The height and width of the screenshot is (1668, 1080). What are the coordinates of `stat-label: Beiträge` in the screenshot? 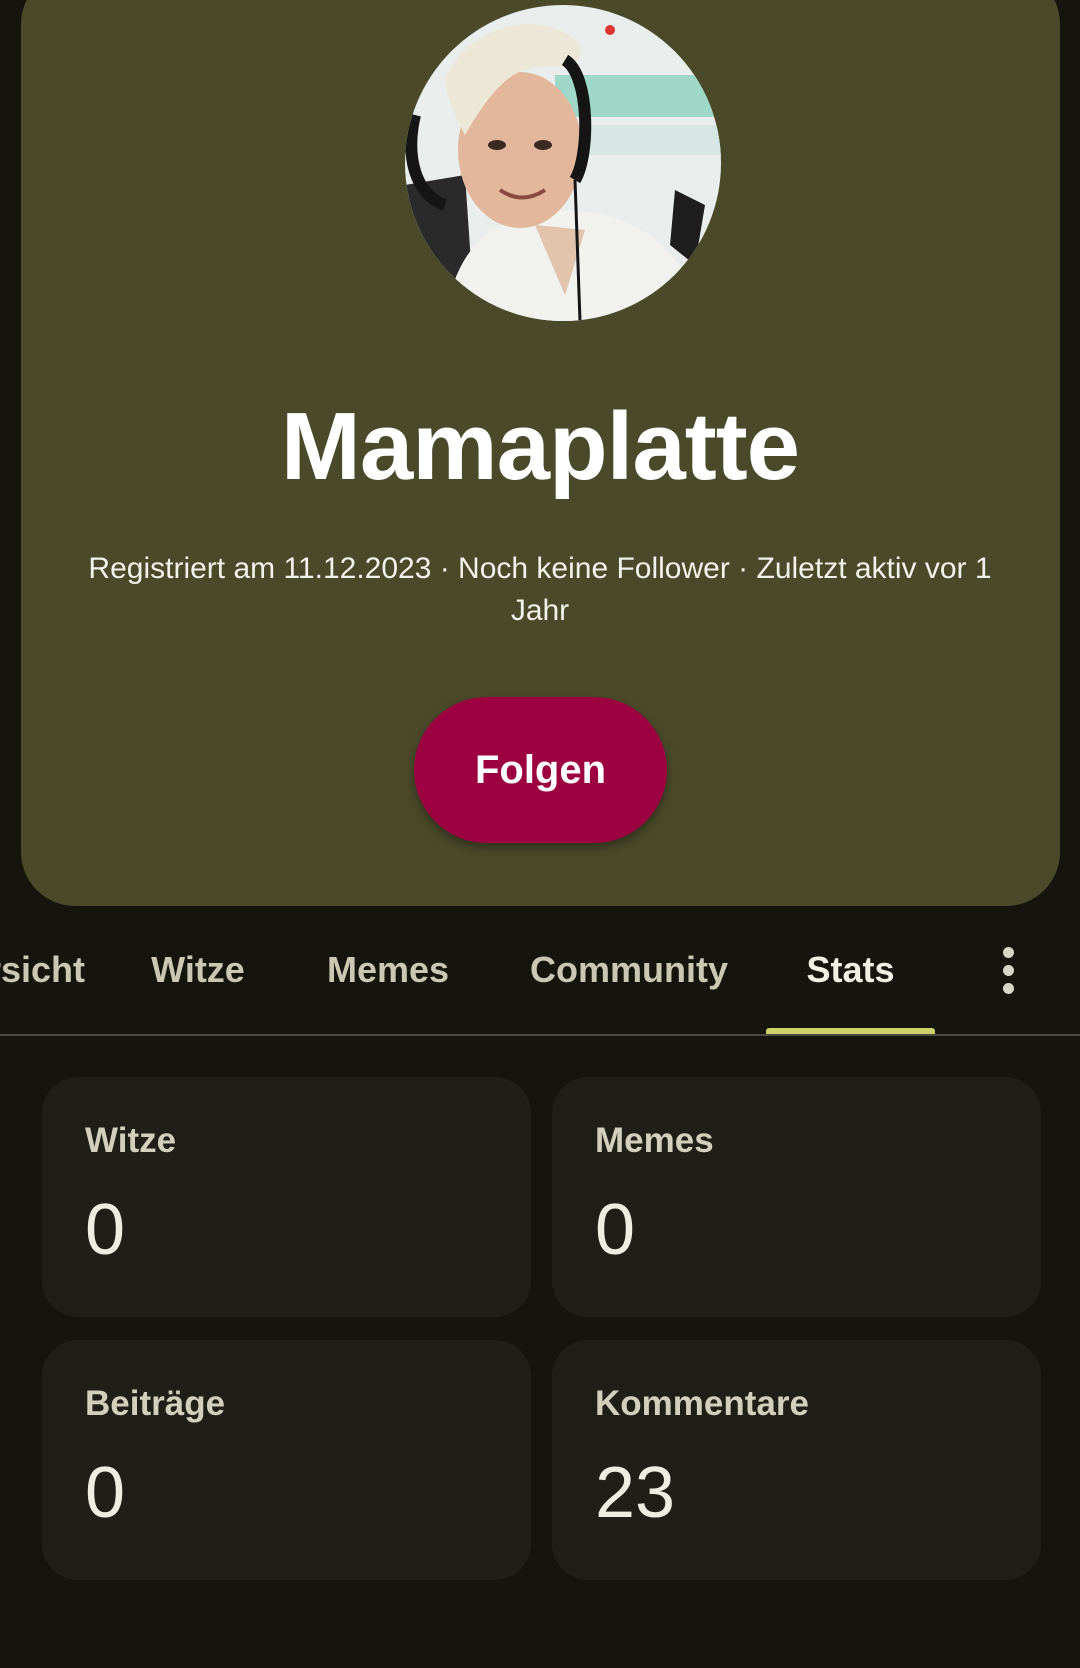 It's located at (155, 1403).